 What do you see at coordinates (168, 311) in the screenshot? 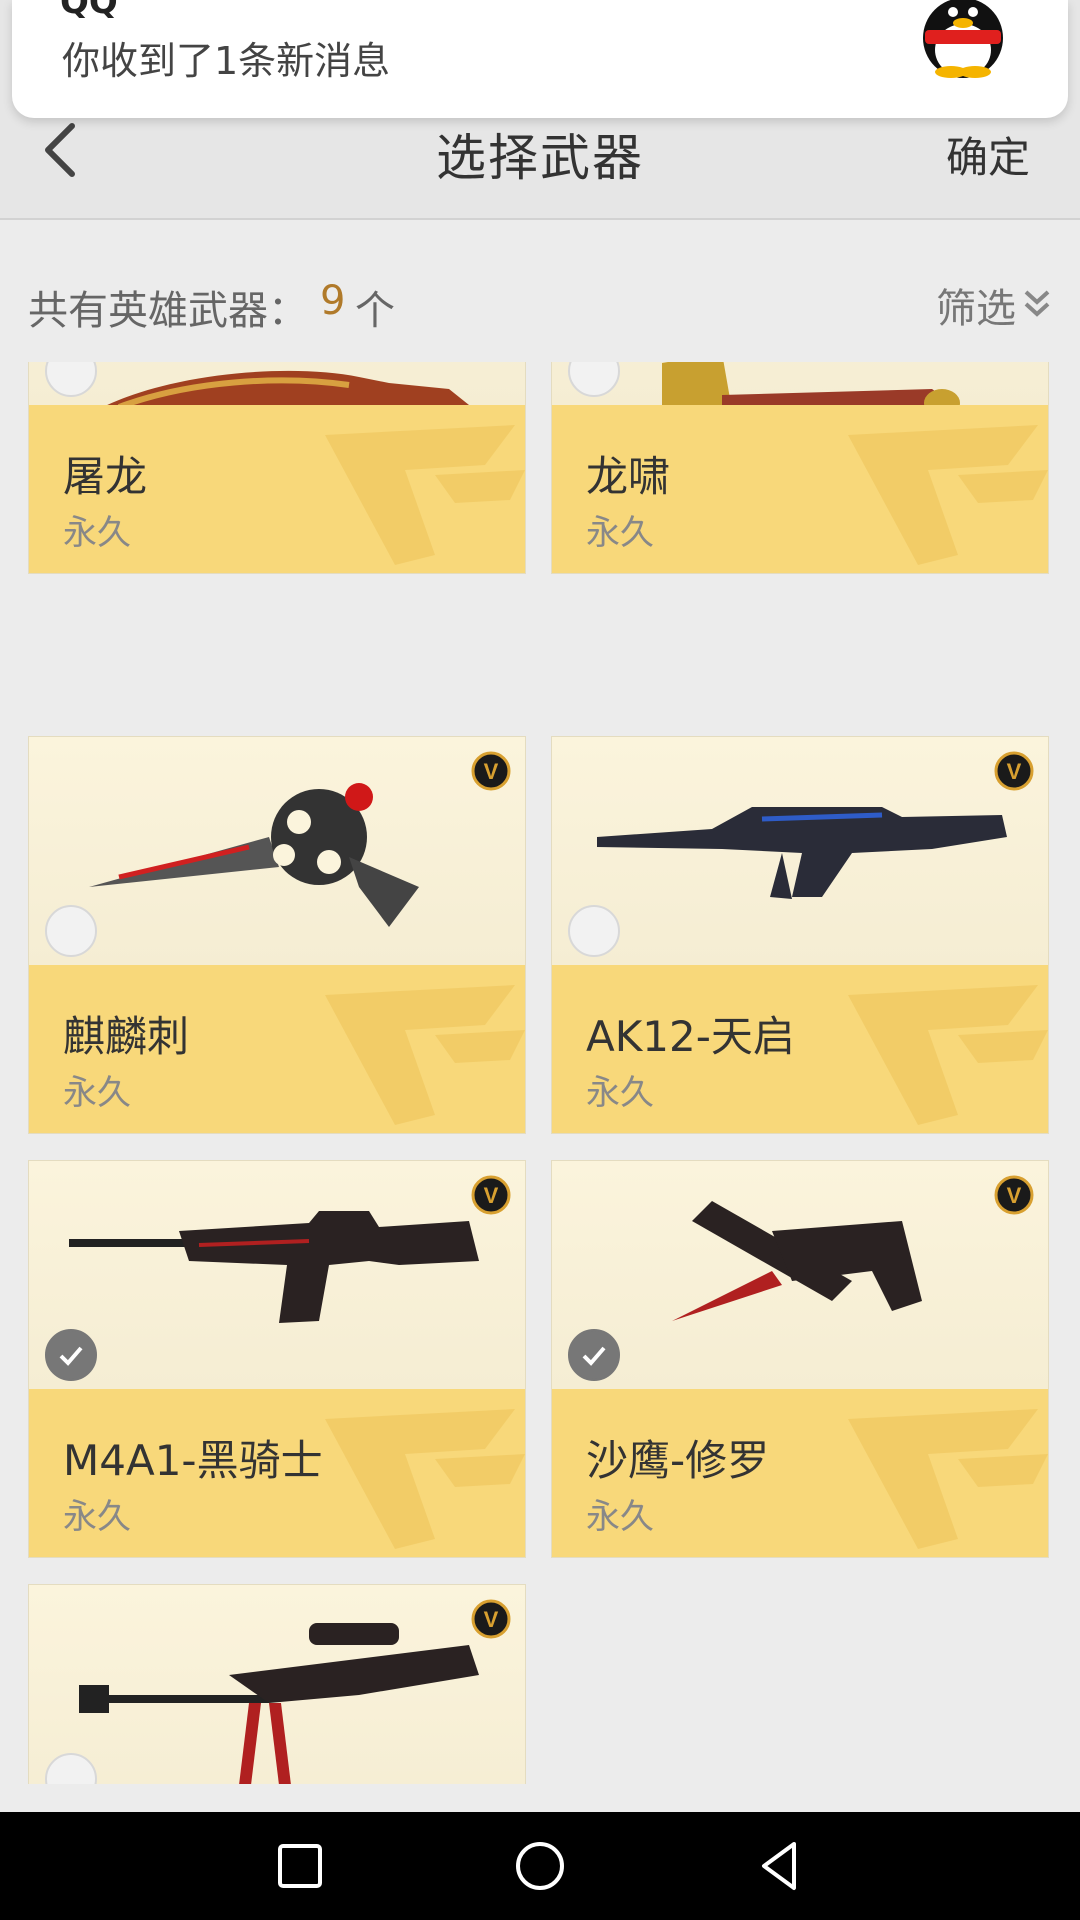
I see `weapon-count-label: 共有英雄武器：` at bounding box center [168, 311].